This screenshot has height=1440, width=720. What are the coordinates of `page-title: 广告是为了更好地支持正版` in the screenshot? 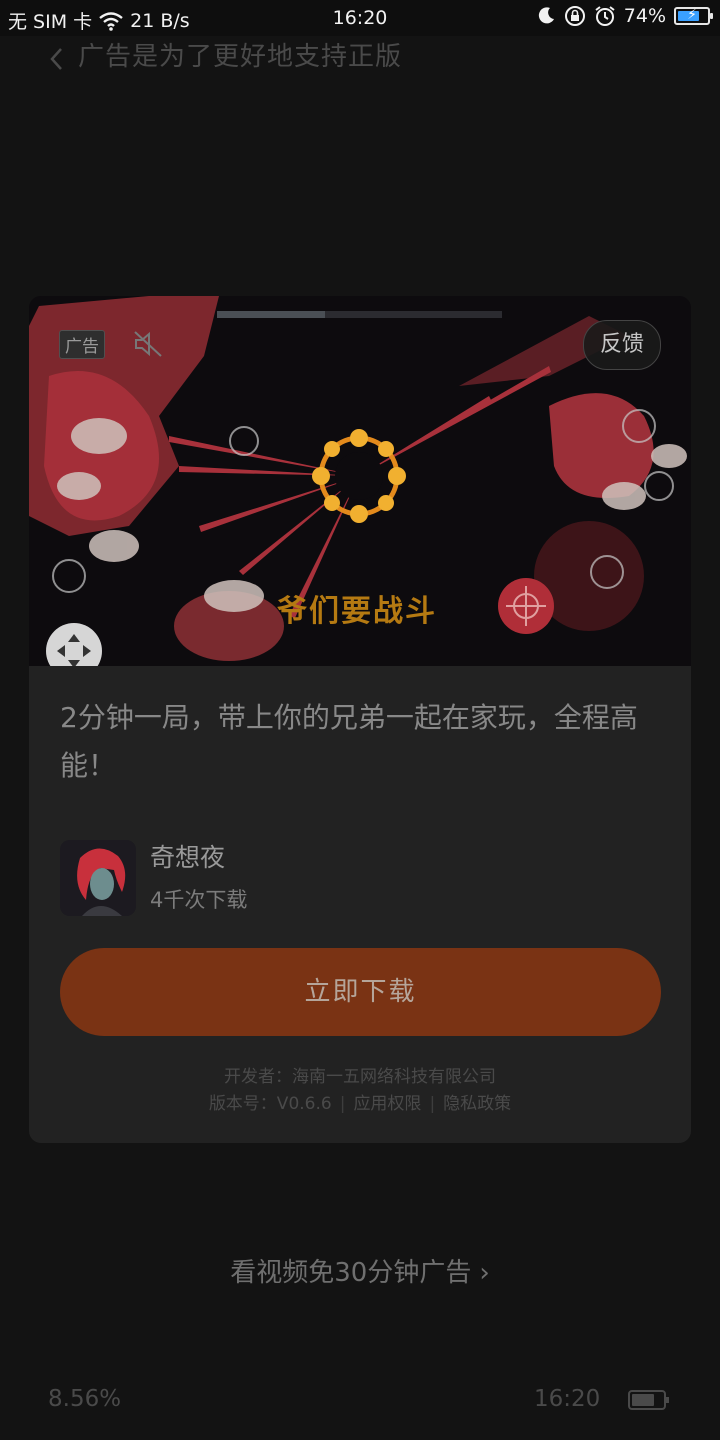 It's located at (240, 57).